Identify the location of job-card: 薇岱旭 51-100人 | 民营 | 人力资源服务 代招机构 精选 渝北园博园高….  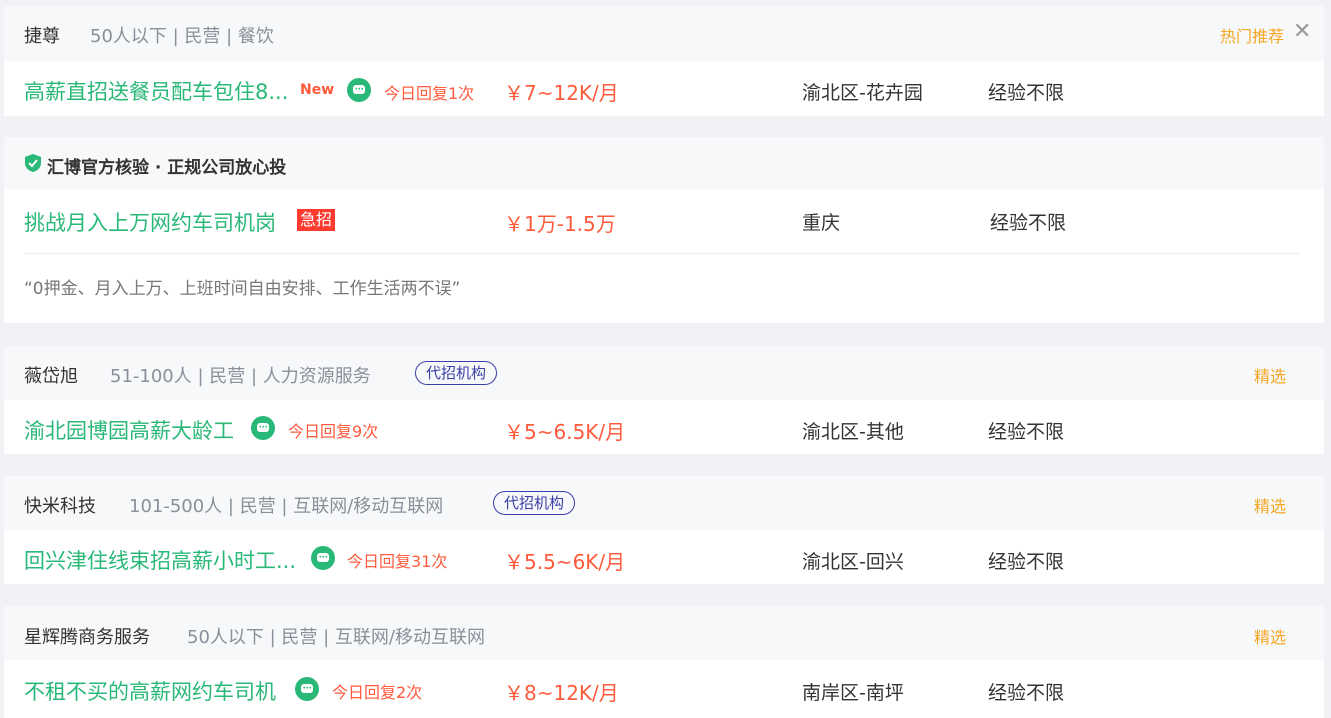
(664, 400).